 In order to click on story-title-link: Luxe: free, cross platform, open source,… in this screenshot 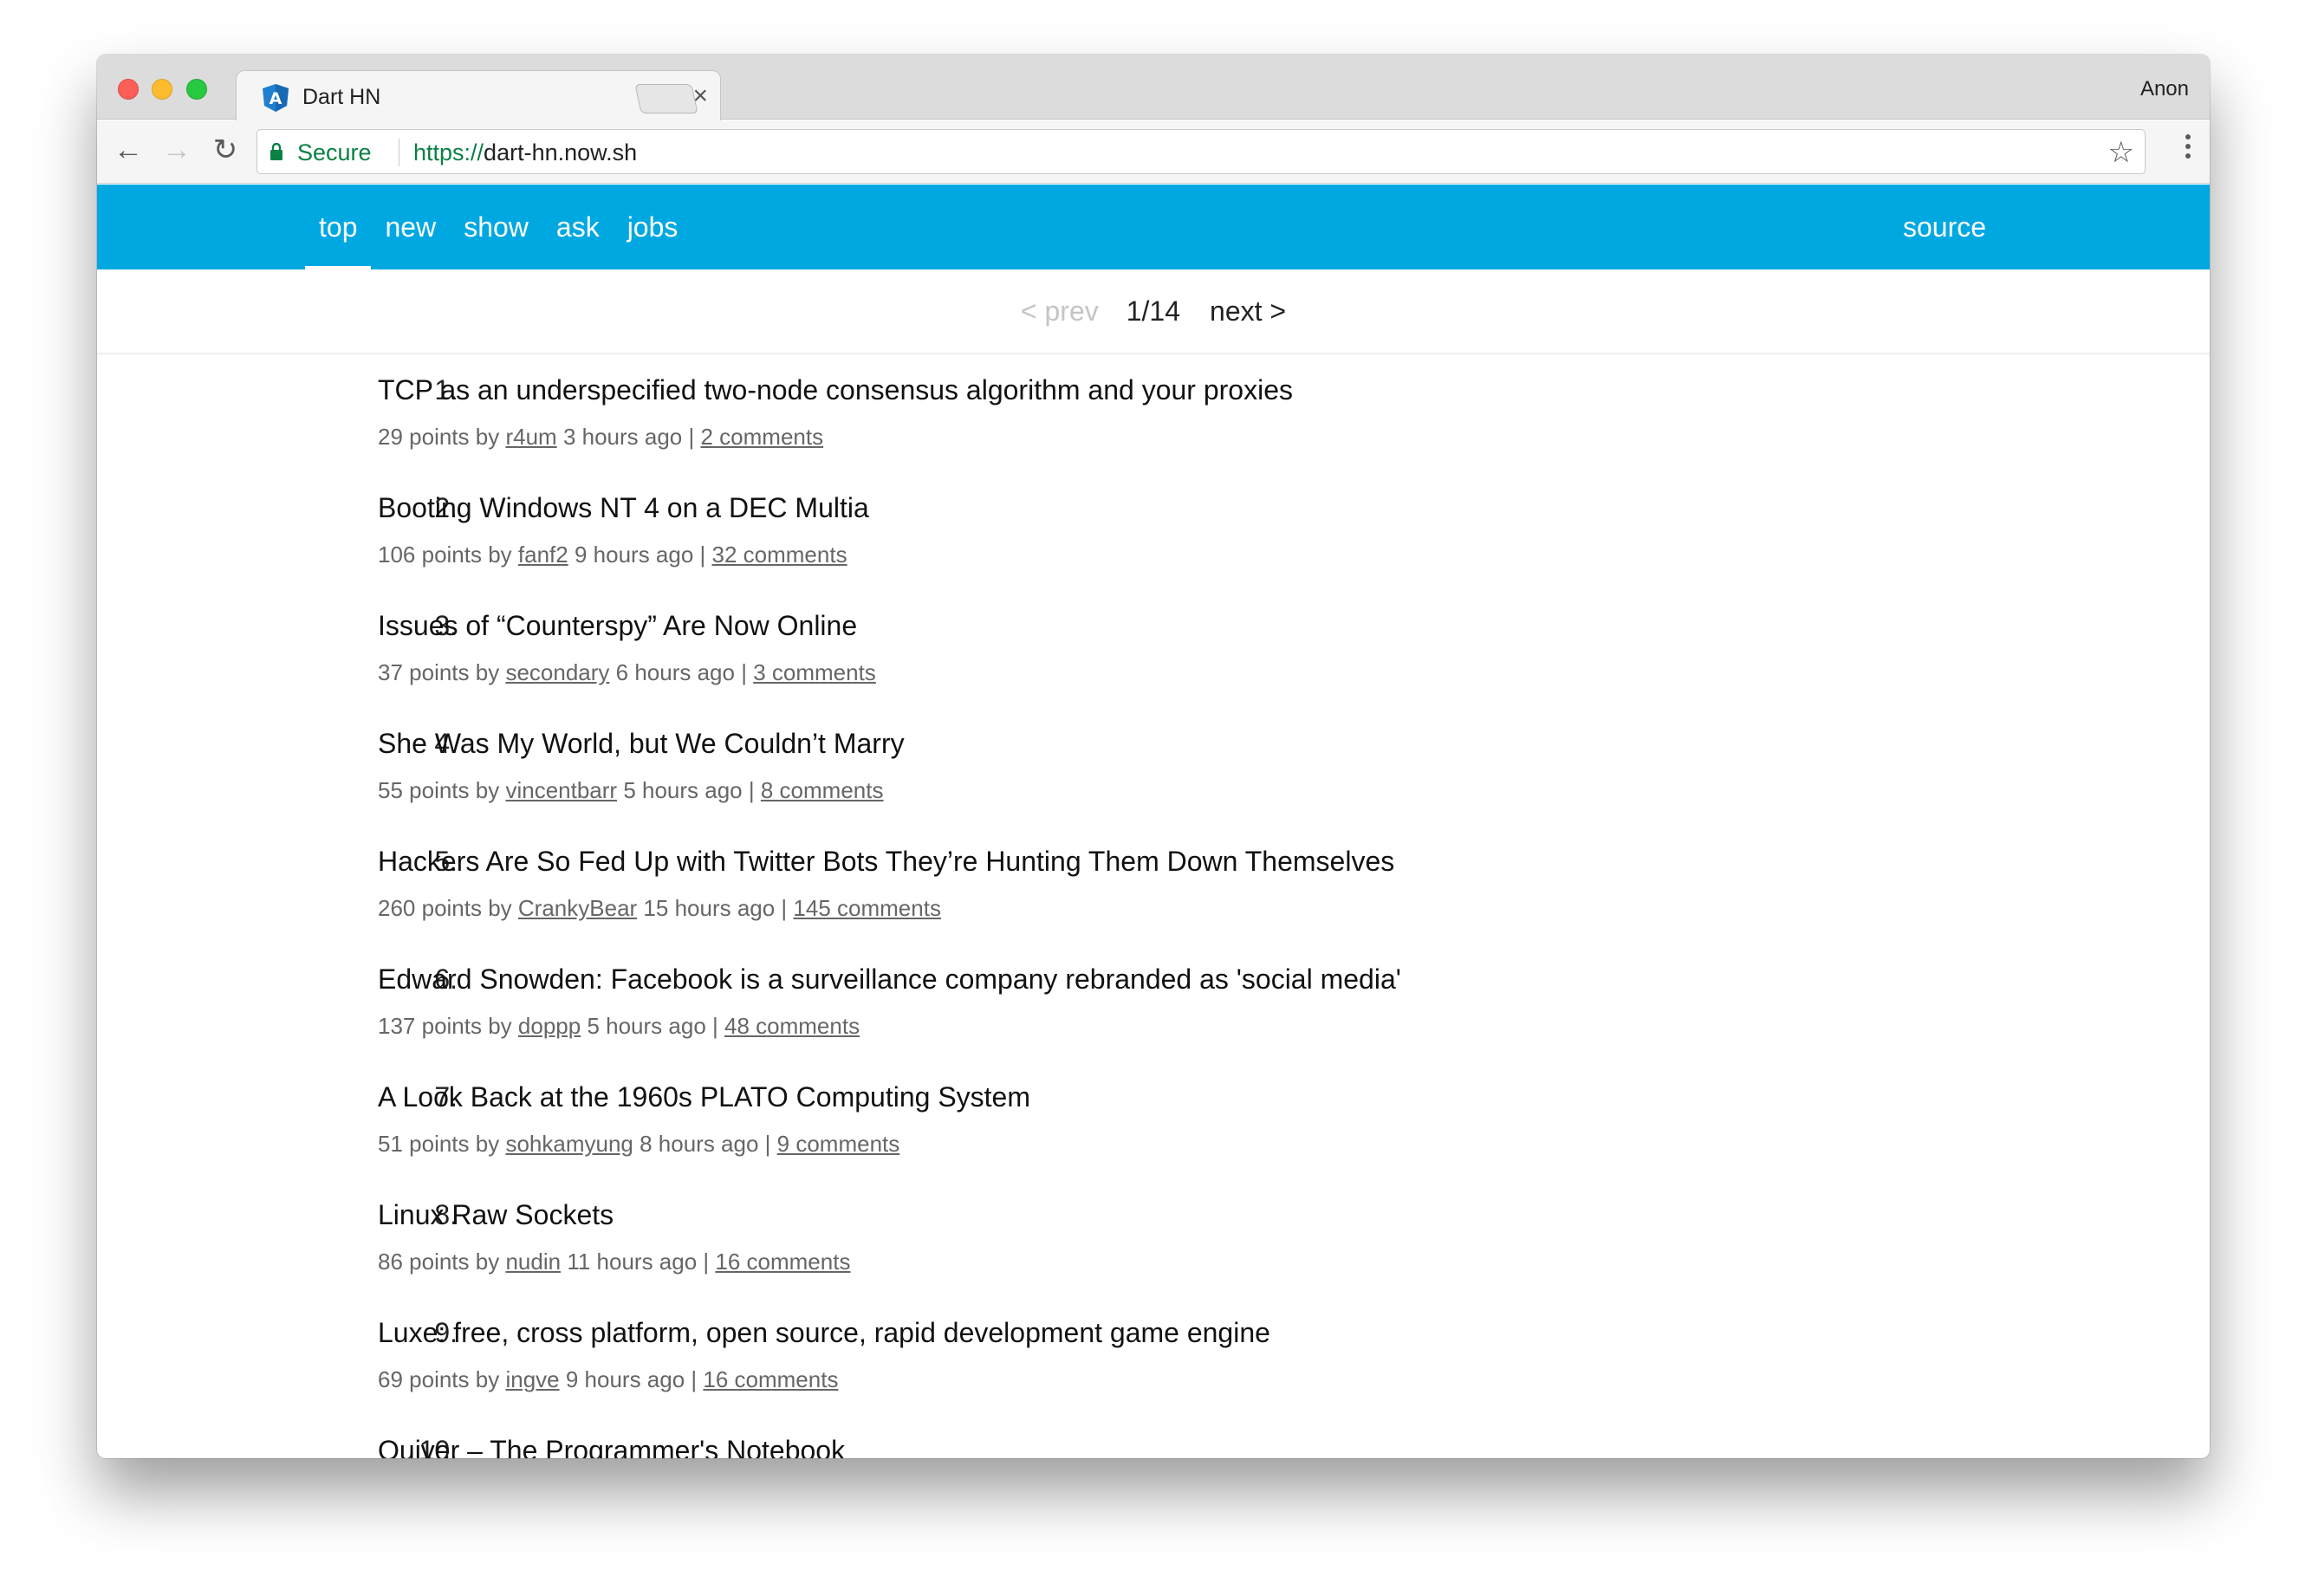, I will do `click(824, 1333)`.